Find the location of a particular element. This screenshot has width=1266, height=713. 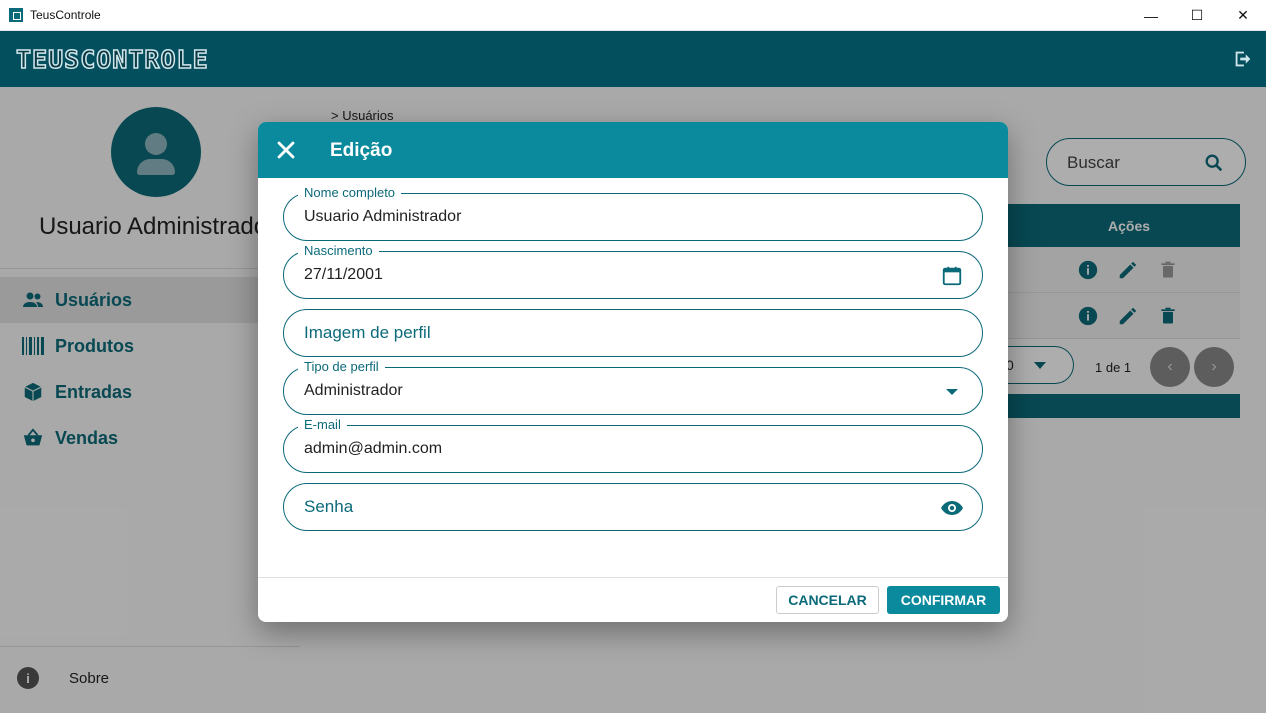

calendar-icon is located at coordinates (952, 276).